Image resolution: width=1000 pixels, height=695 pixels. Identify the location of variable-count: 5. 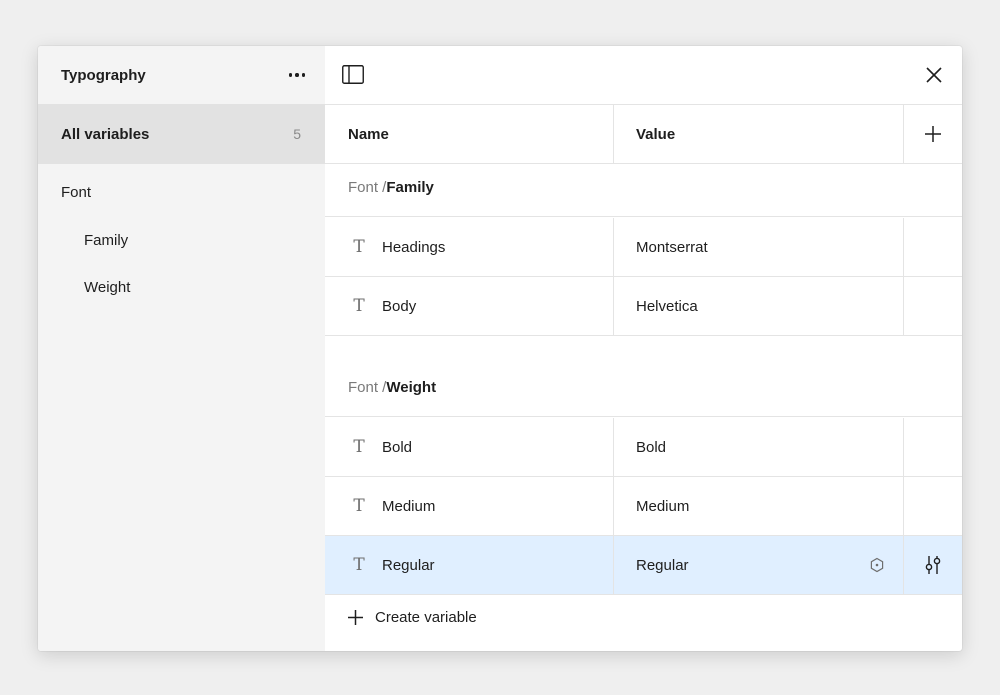
(297, 134).